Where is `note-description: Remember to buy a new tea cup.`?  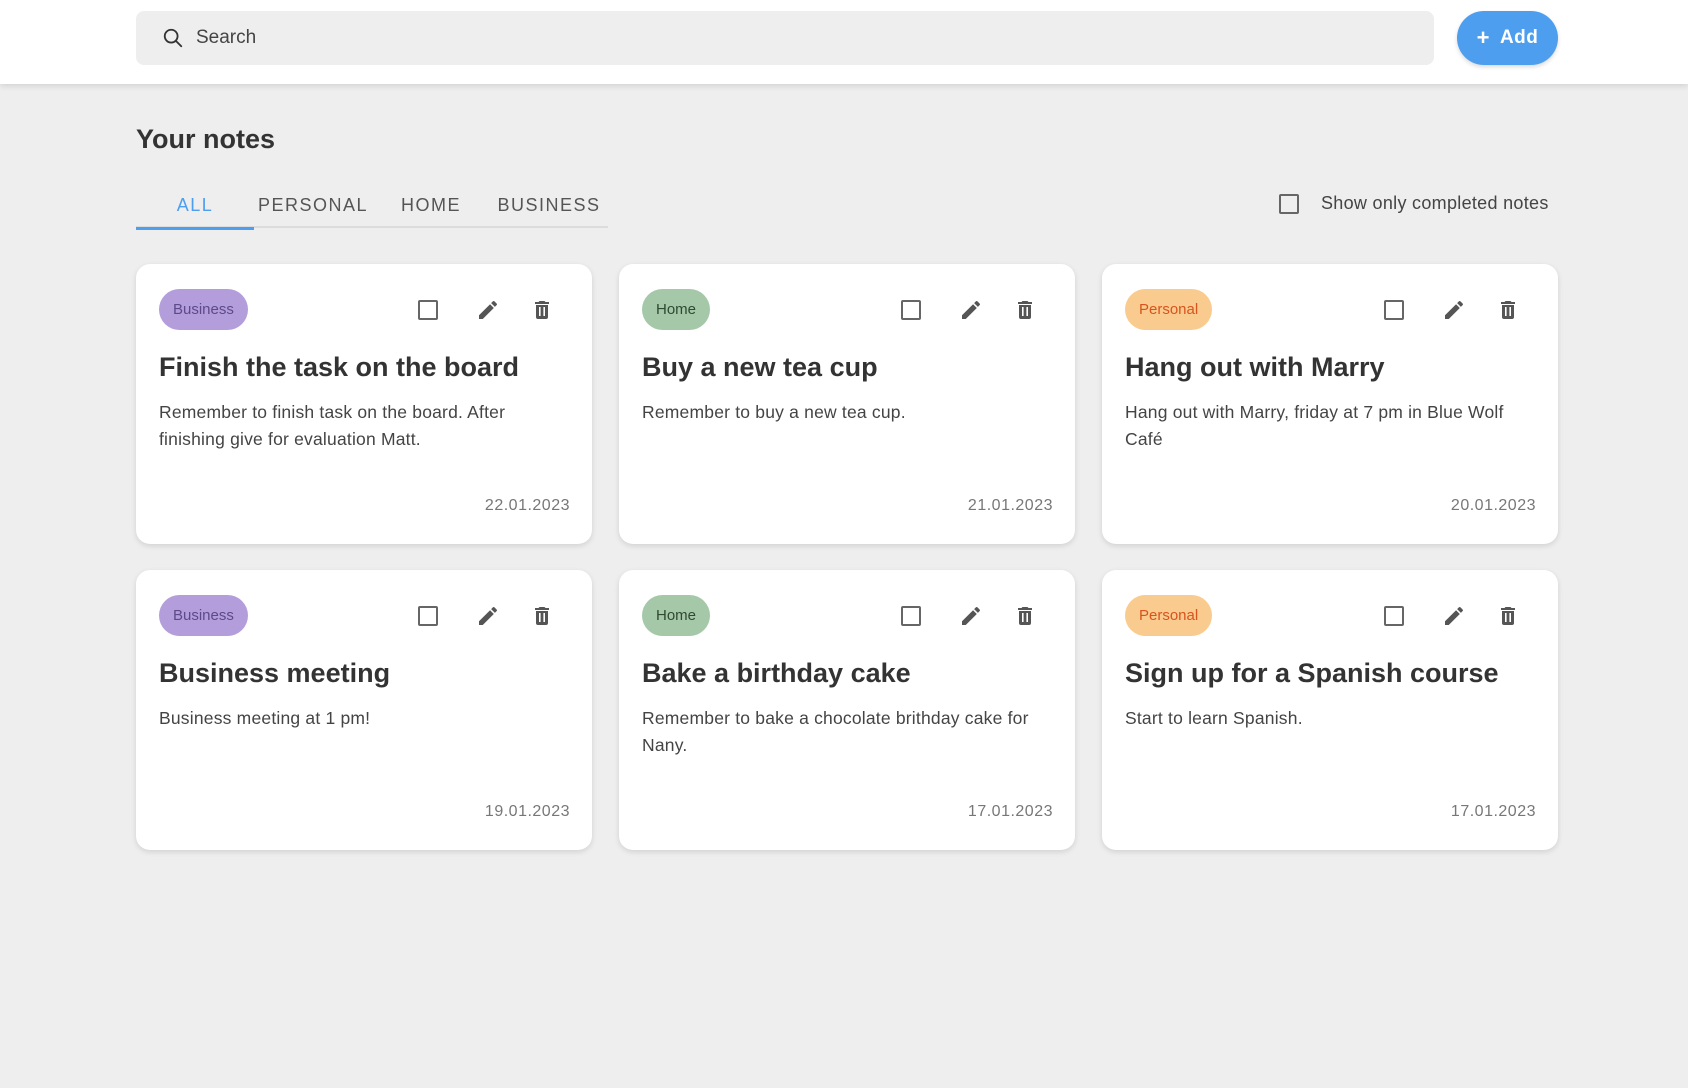 note-description: Remember to buy a new tea cup. is located at coordinates (774, 412).